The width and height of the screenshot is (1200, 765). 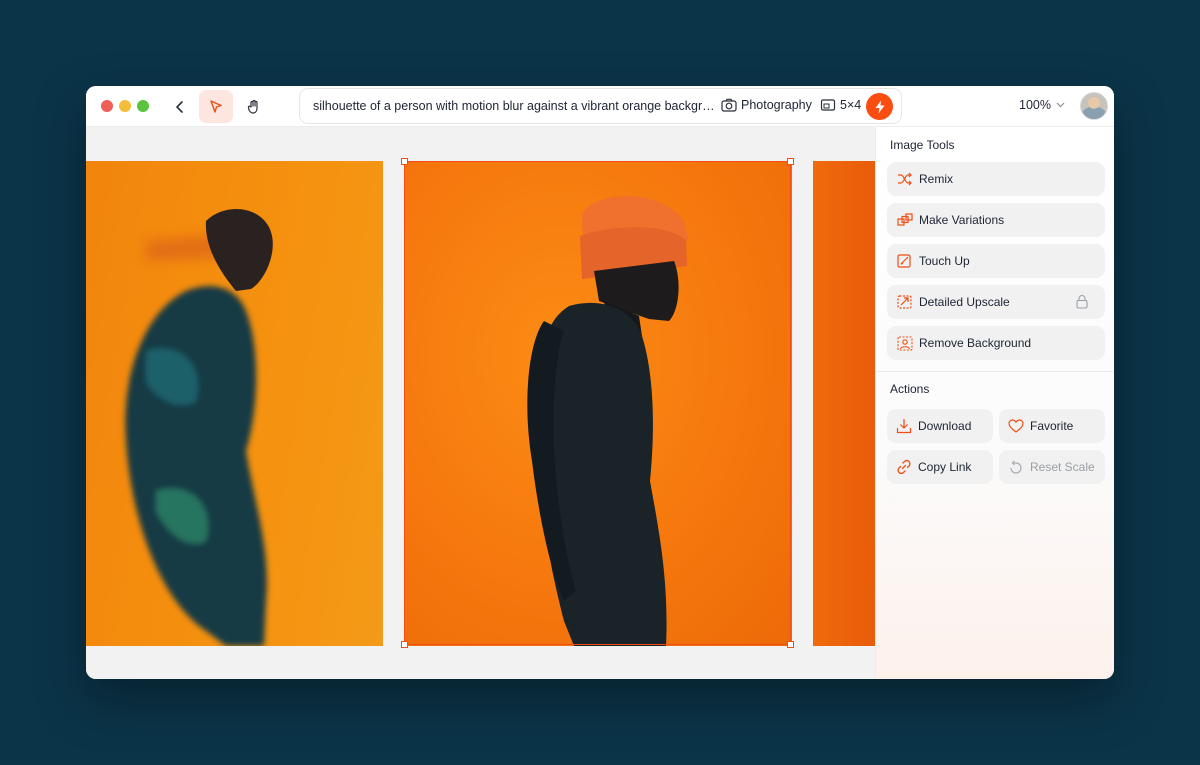 What do you see at coordinates (945, 426) in the screenshot?
I see `download-label: Download` at bounding box center [945, 426].